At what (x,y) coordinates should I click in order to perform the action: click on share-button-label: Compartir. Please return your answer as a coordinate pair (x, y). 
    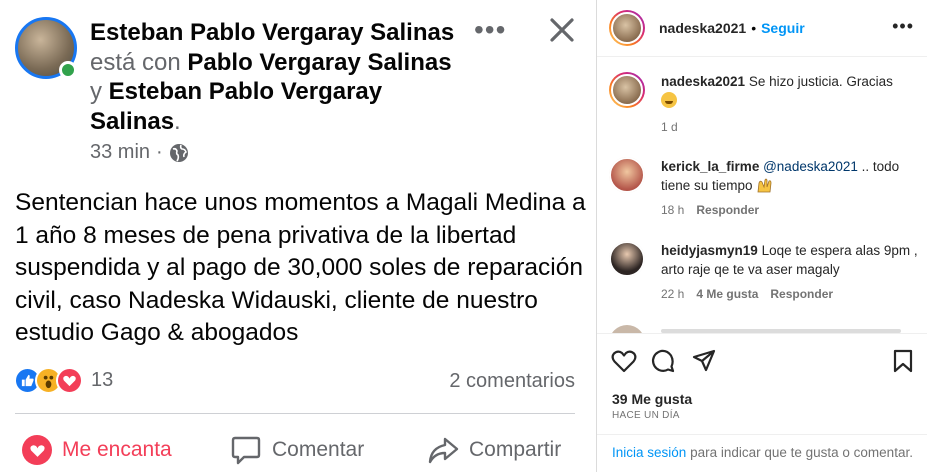
    Looking at the image, I should click on (515, 449).